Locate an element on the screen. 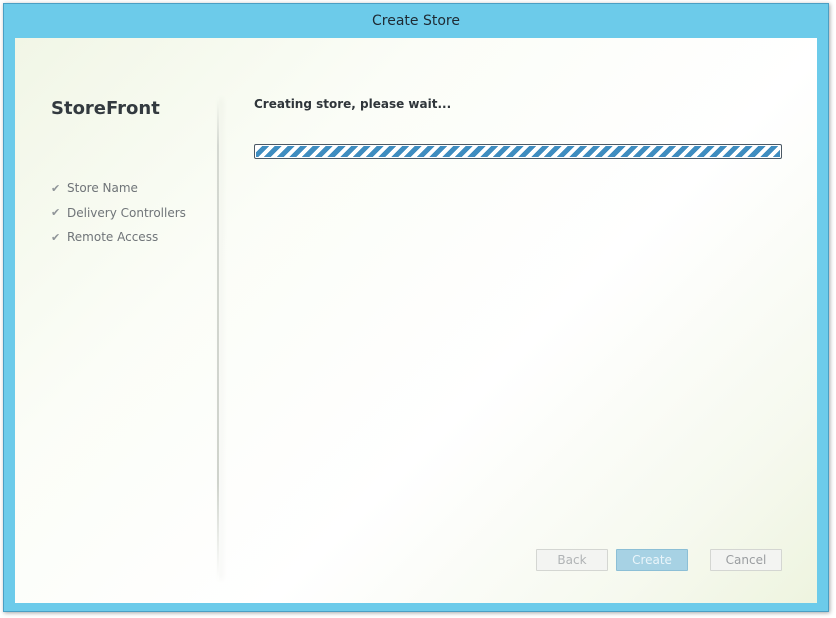 This screenshot has width=836, height=618. brand-title: StoreFront is located at coordinates (105, 108).